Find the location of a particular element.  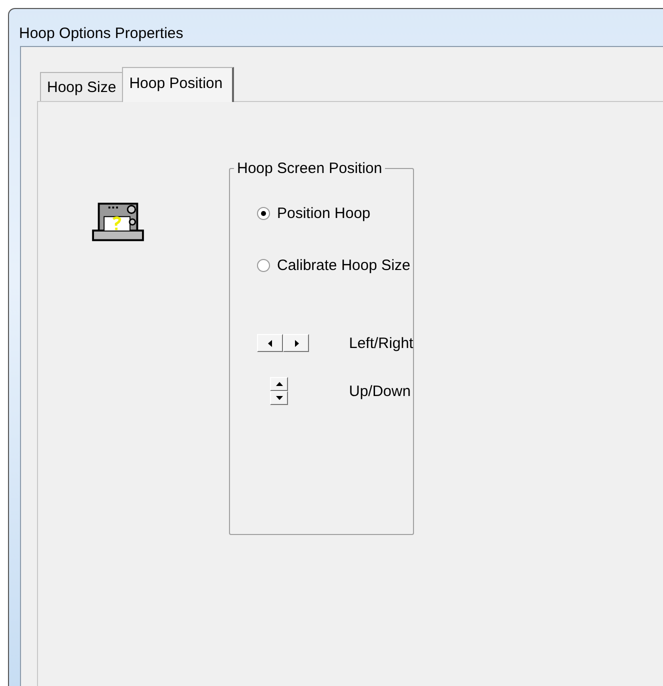

right-arrow-icon is located at coordinates (296, 343).